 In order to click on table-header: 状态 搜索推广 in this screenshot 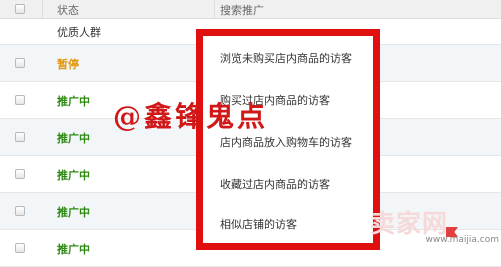, I will do `click(250, 9)`.